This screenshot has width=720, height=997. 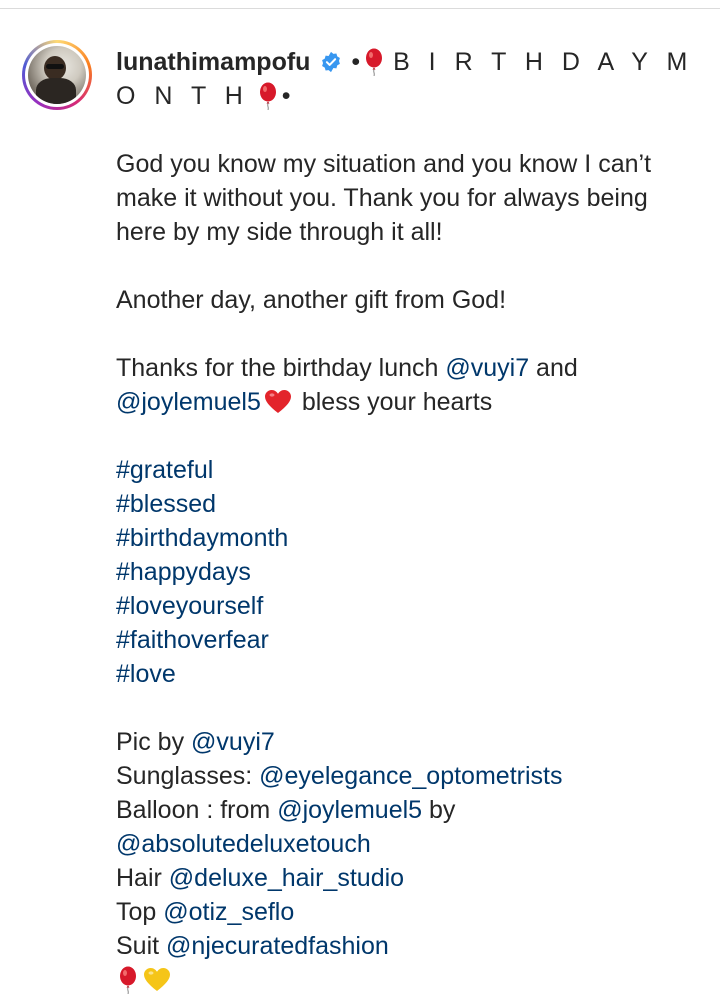 I want to click on top-divider, so click(x=360, y=4).